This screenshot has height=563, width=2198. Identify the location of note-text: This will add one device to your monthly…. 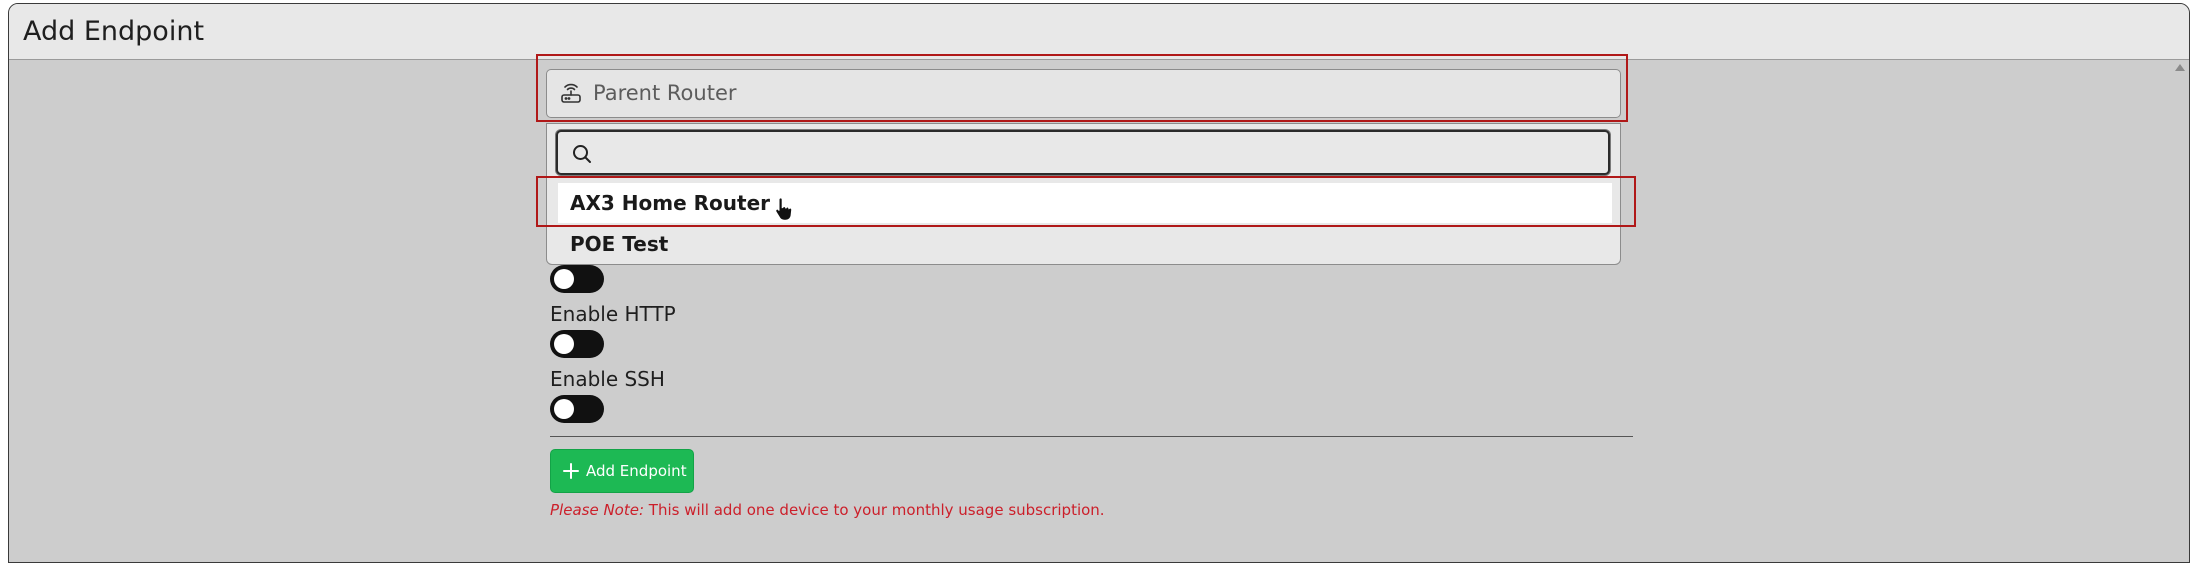
(874, 510).